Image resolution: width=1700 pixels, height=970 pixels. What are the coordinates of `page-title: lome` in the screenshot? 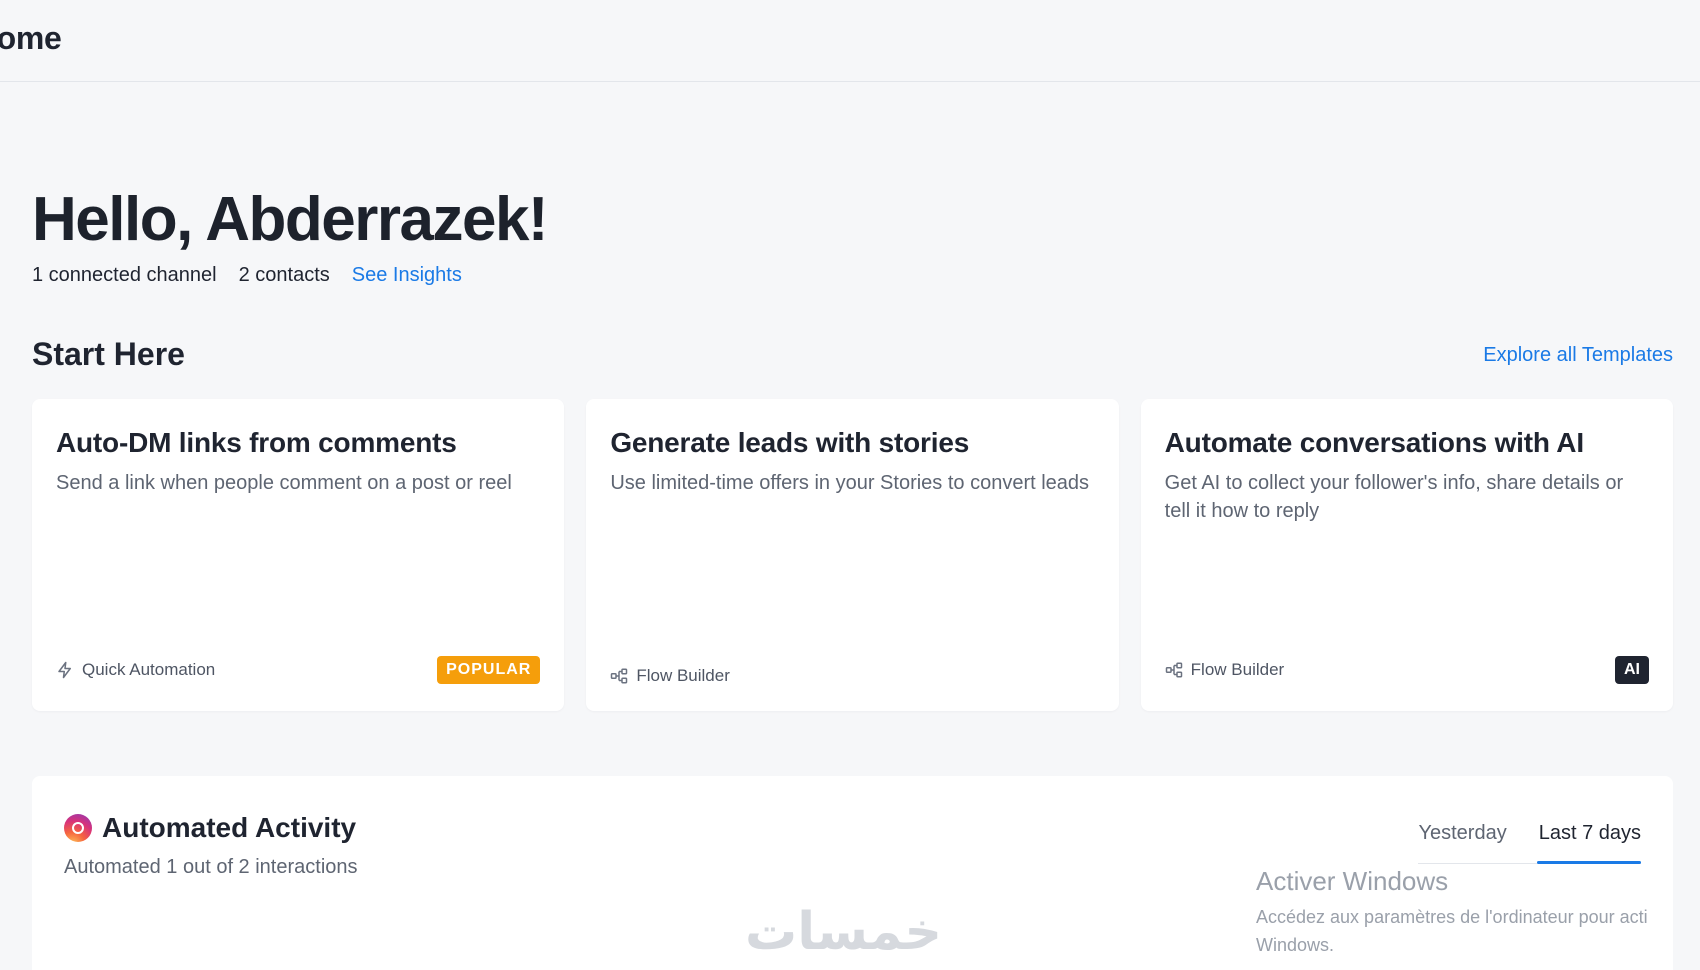 It's located at (31, 38).